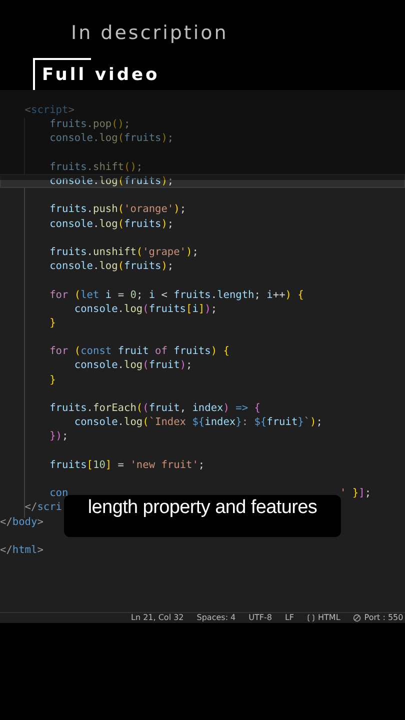 Image resolution: width=405 pixels, height=720 pixels. What do you see at coordinates (123, 252) in the screenshot?
I see `code-line: fruits.unshift('grape');` at bounding box center [123, 252].